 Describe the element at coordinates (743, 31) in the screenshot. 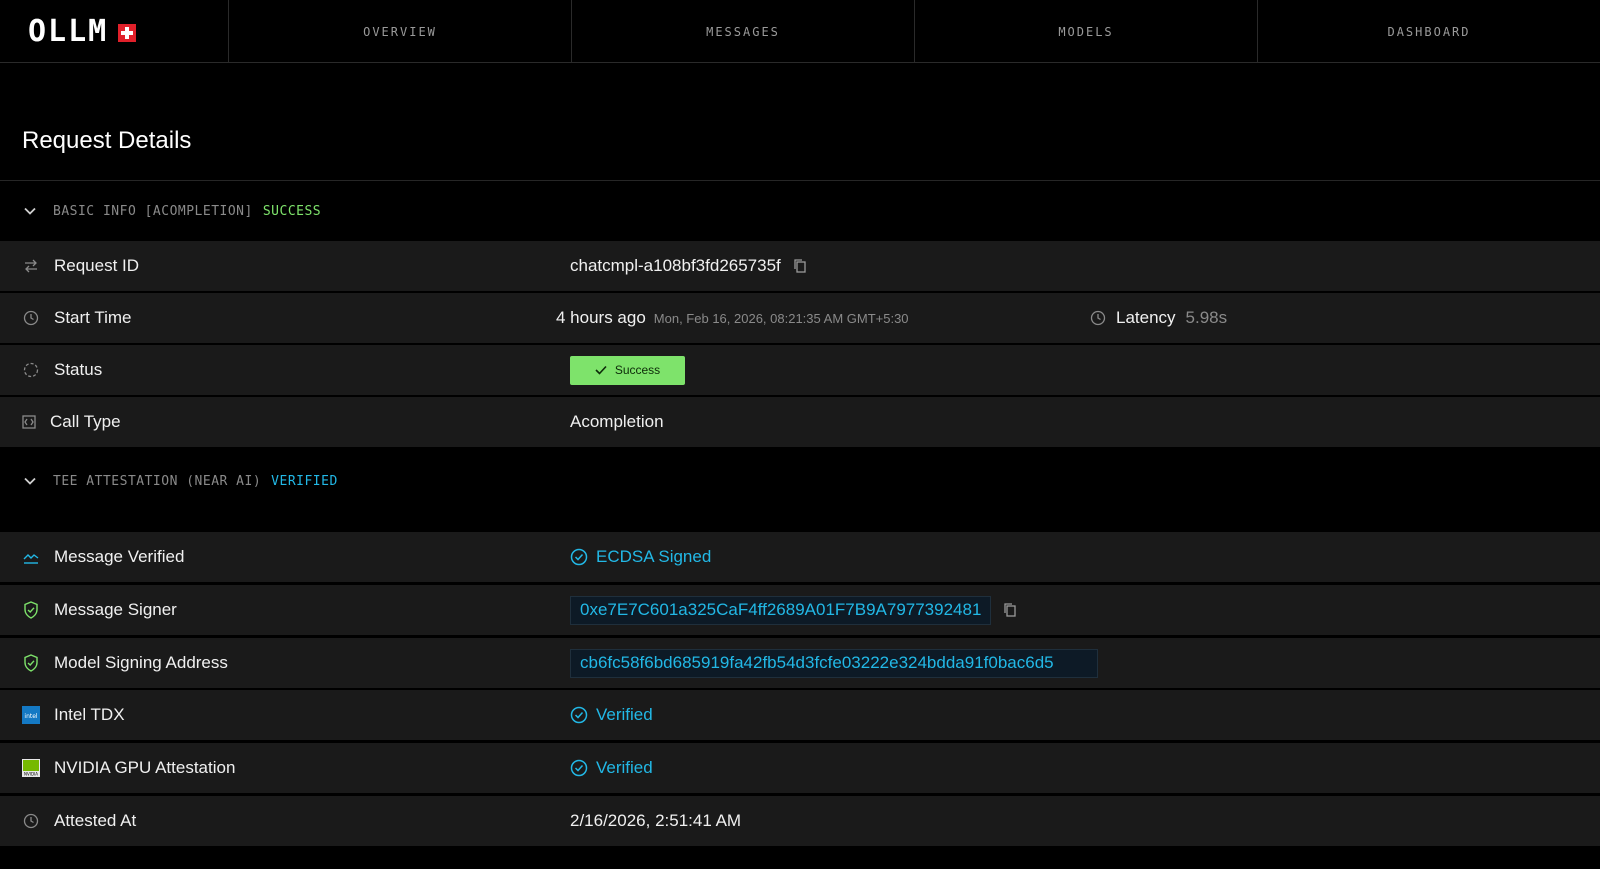

I see `nav-tab-messages: MESSAGES` at that location.